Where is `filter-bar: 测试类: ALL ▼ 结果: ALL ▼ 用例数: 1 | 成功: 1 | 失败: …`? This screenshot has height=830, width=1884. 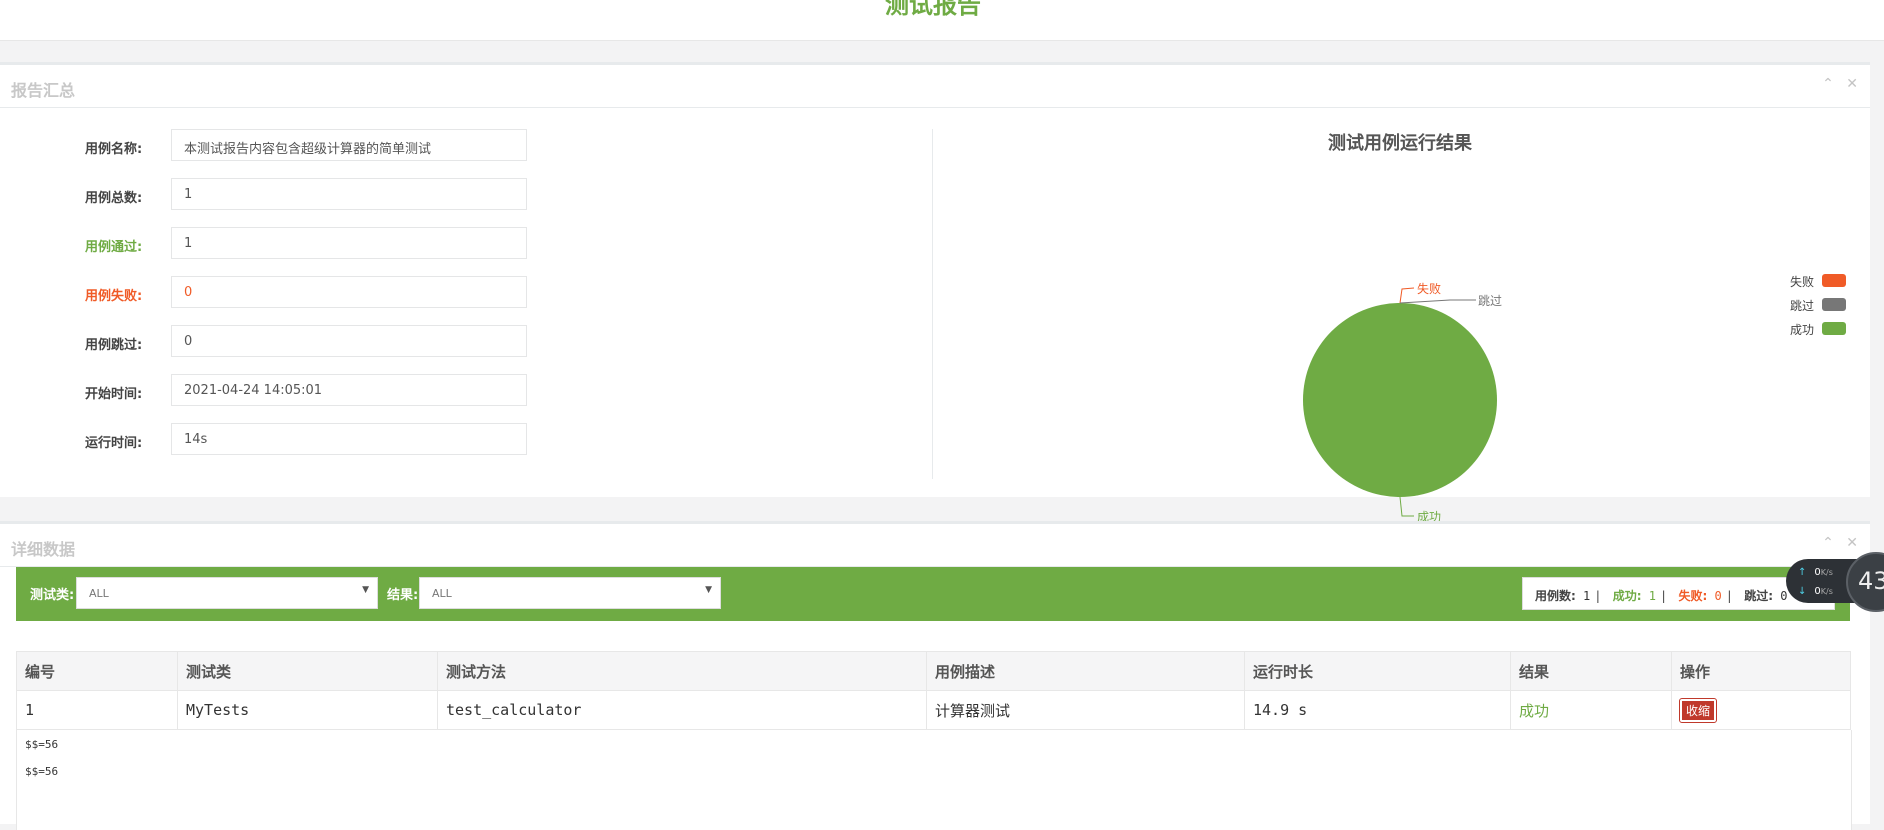 filter-bar: 测试类: ALL ▼ 结果: ALL ▼ 用例数: 1 | 成功: 1 | 失败: … is located at coordinates (933, 594).